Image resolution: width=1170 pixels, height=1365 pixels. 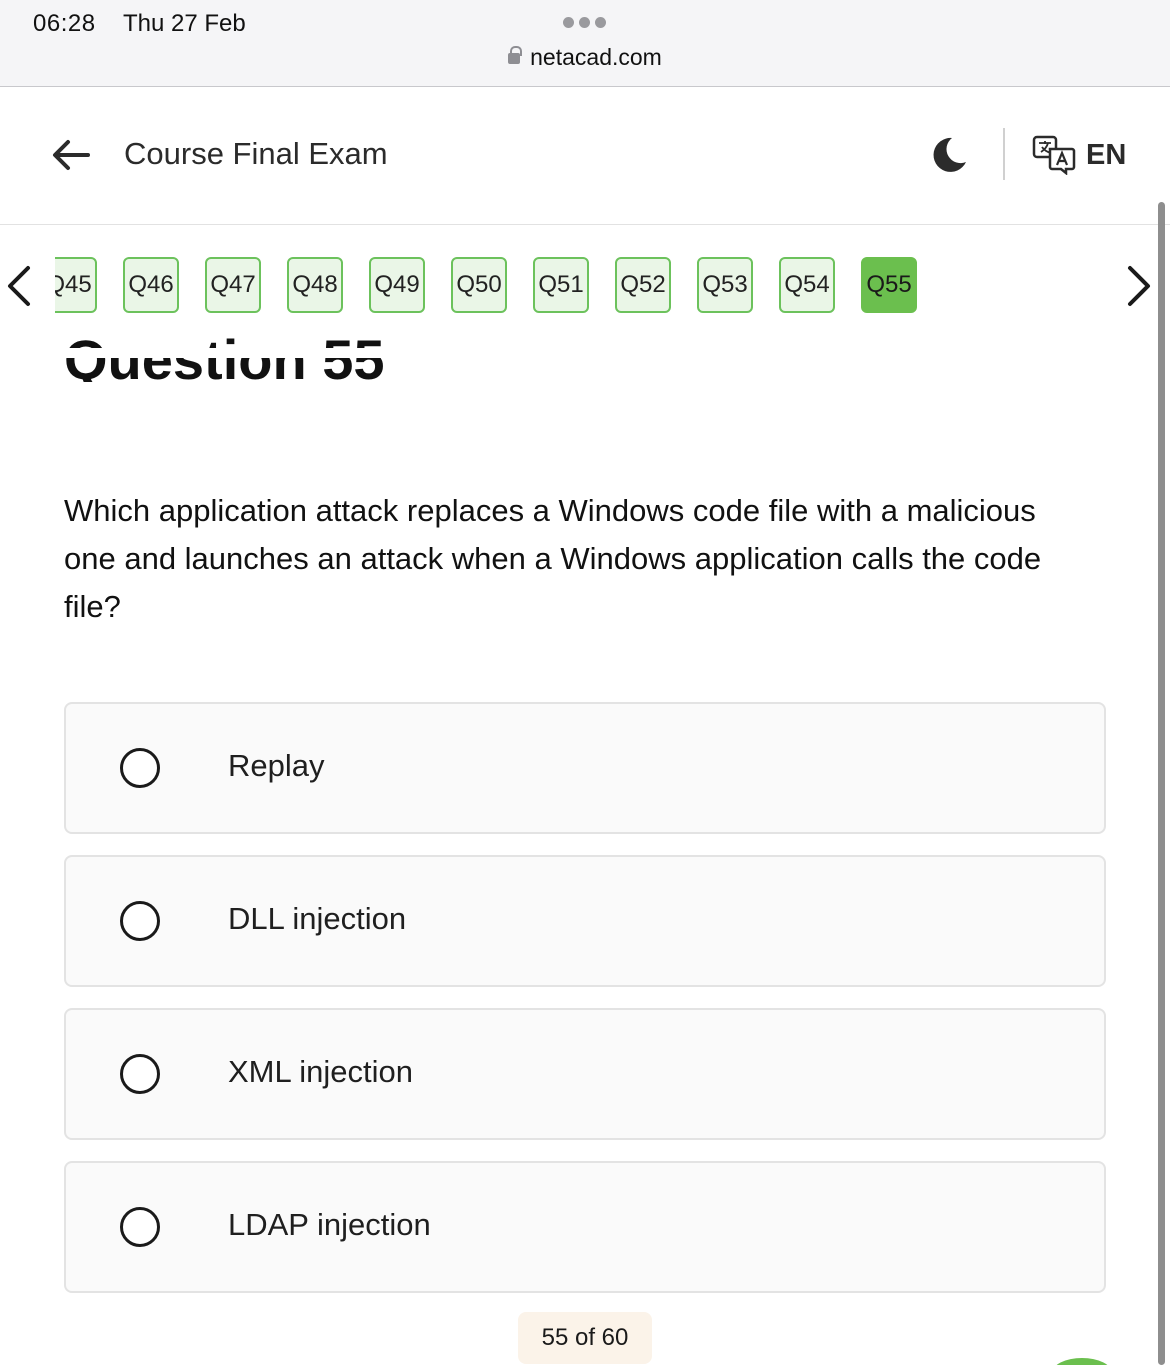 What do you see at coordinates (320, 1071) in the screenshot?
I see `answer-option-label: XML injection` at bounding box center [320, 1071].